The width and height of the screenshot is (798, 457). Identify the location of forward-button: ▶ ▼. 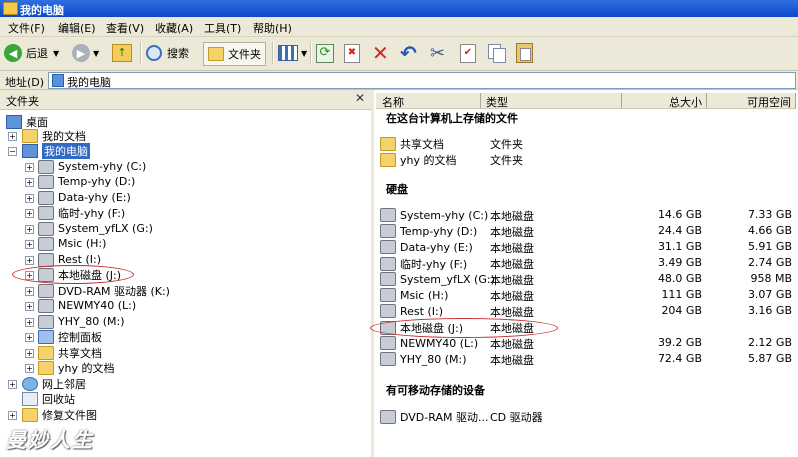
(85, 53).